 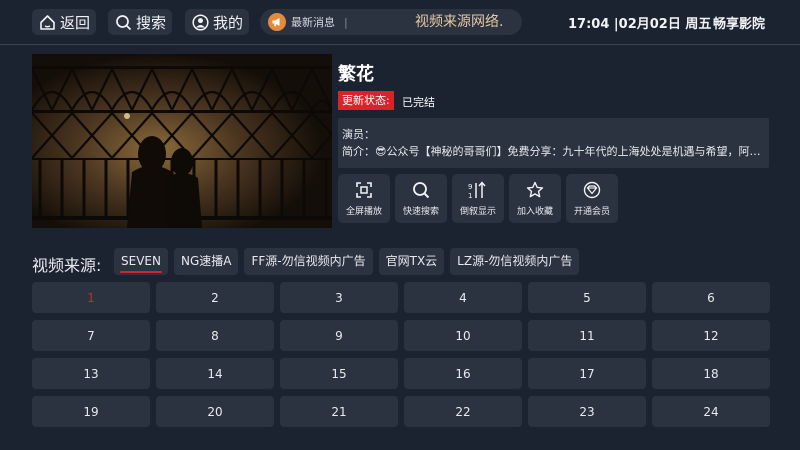 I want to click on episode-button: 9, so click(x=339, y=335).